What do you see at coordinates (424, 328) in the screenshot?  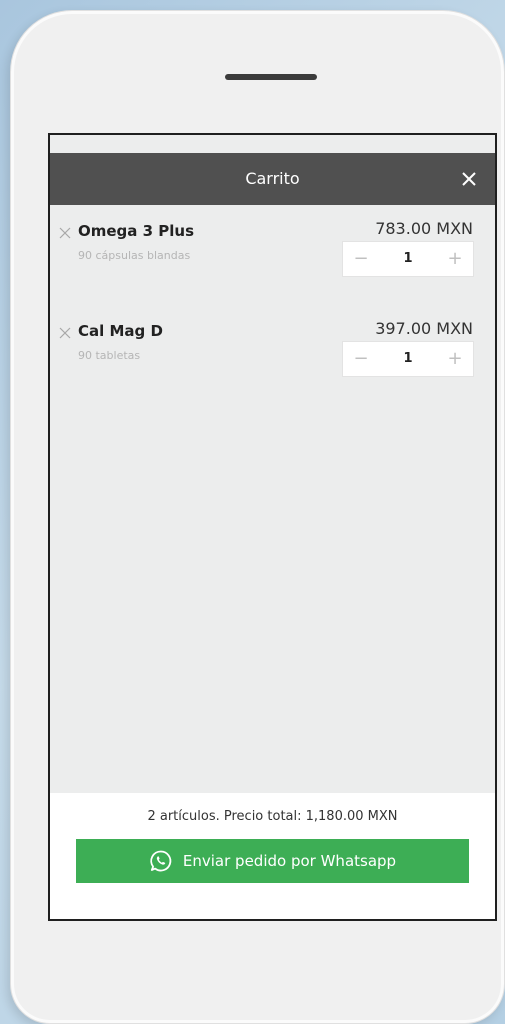 I see `item-price: 397.00 MXN` at bounding box center [424, 328].